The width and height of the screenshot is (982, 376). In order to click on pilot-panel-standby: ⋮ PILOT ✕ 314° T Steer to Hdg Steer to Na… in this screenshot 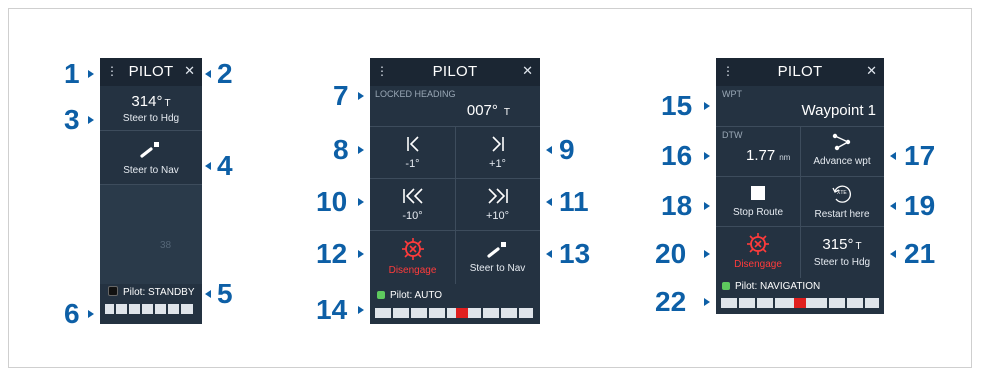, I will do `click(151, 191)`.